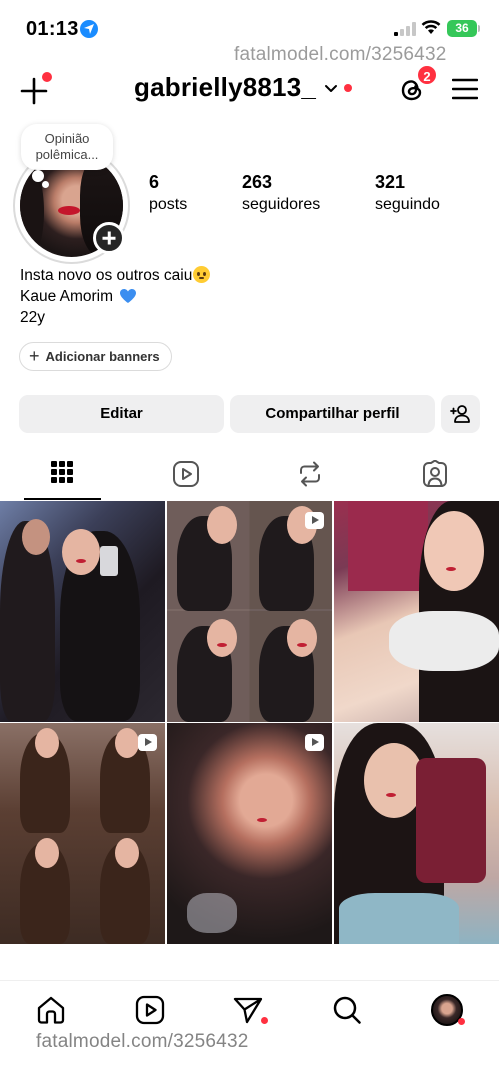 The height and width of the screenshot is (1080, 499). What do you see at coordinates (348, 87) in the screenshot?
I see `account-notification-dot` at bounding box center [348, 87].